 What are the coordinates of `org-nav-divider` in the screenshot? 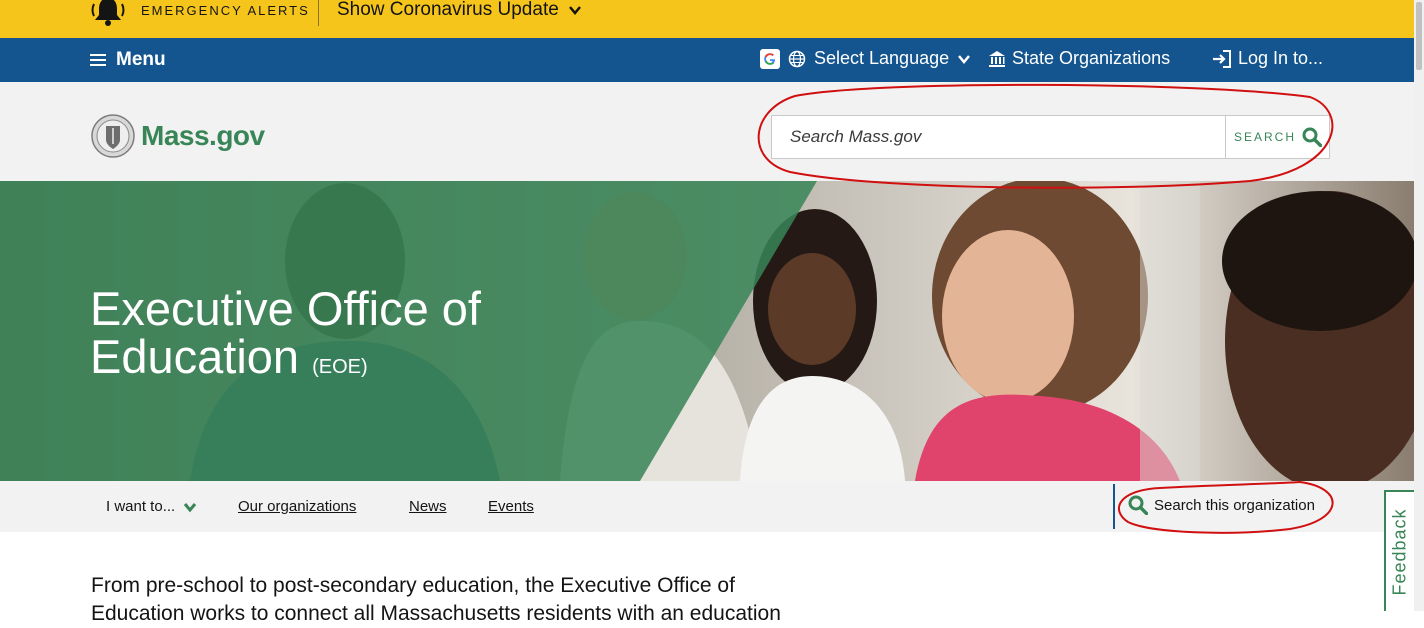 It's located at (1114, 506).